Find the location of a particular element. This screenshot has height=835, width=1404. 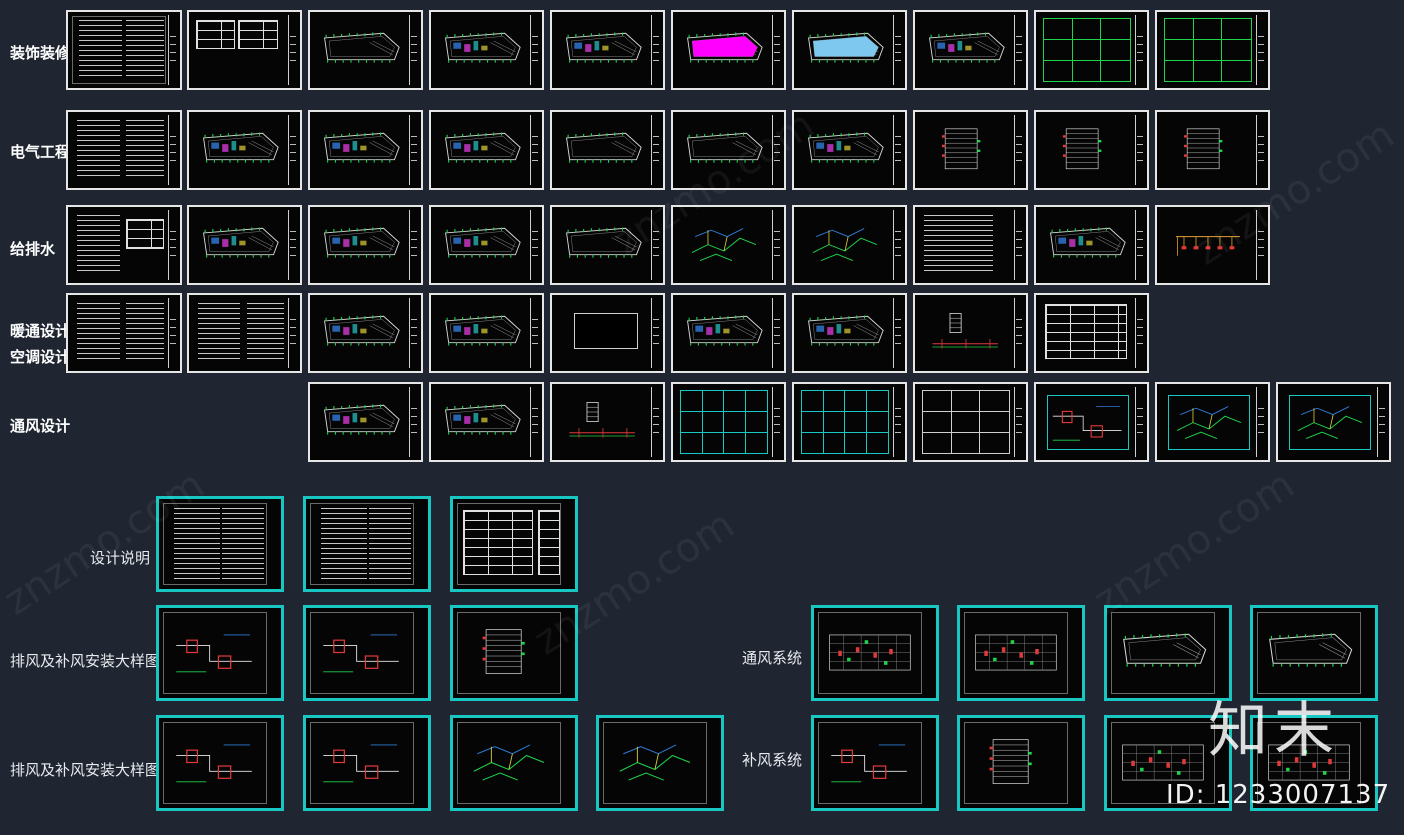

row-label-hvac-1: 暖通设计 is located at coordinates (40, 331).